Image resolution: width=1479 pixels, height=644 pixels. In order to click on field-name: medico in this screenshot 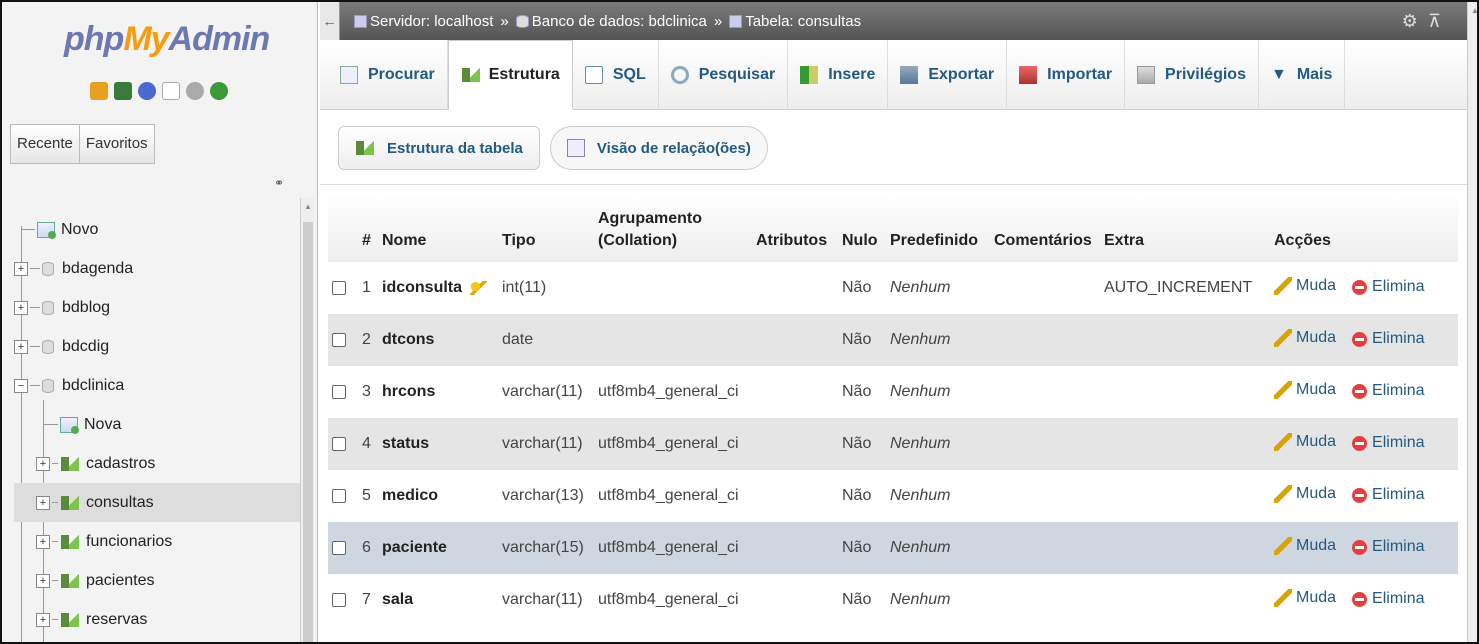, I will do `click(438, 496)`.